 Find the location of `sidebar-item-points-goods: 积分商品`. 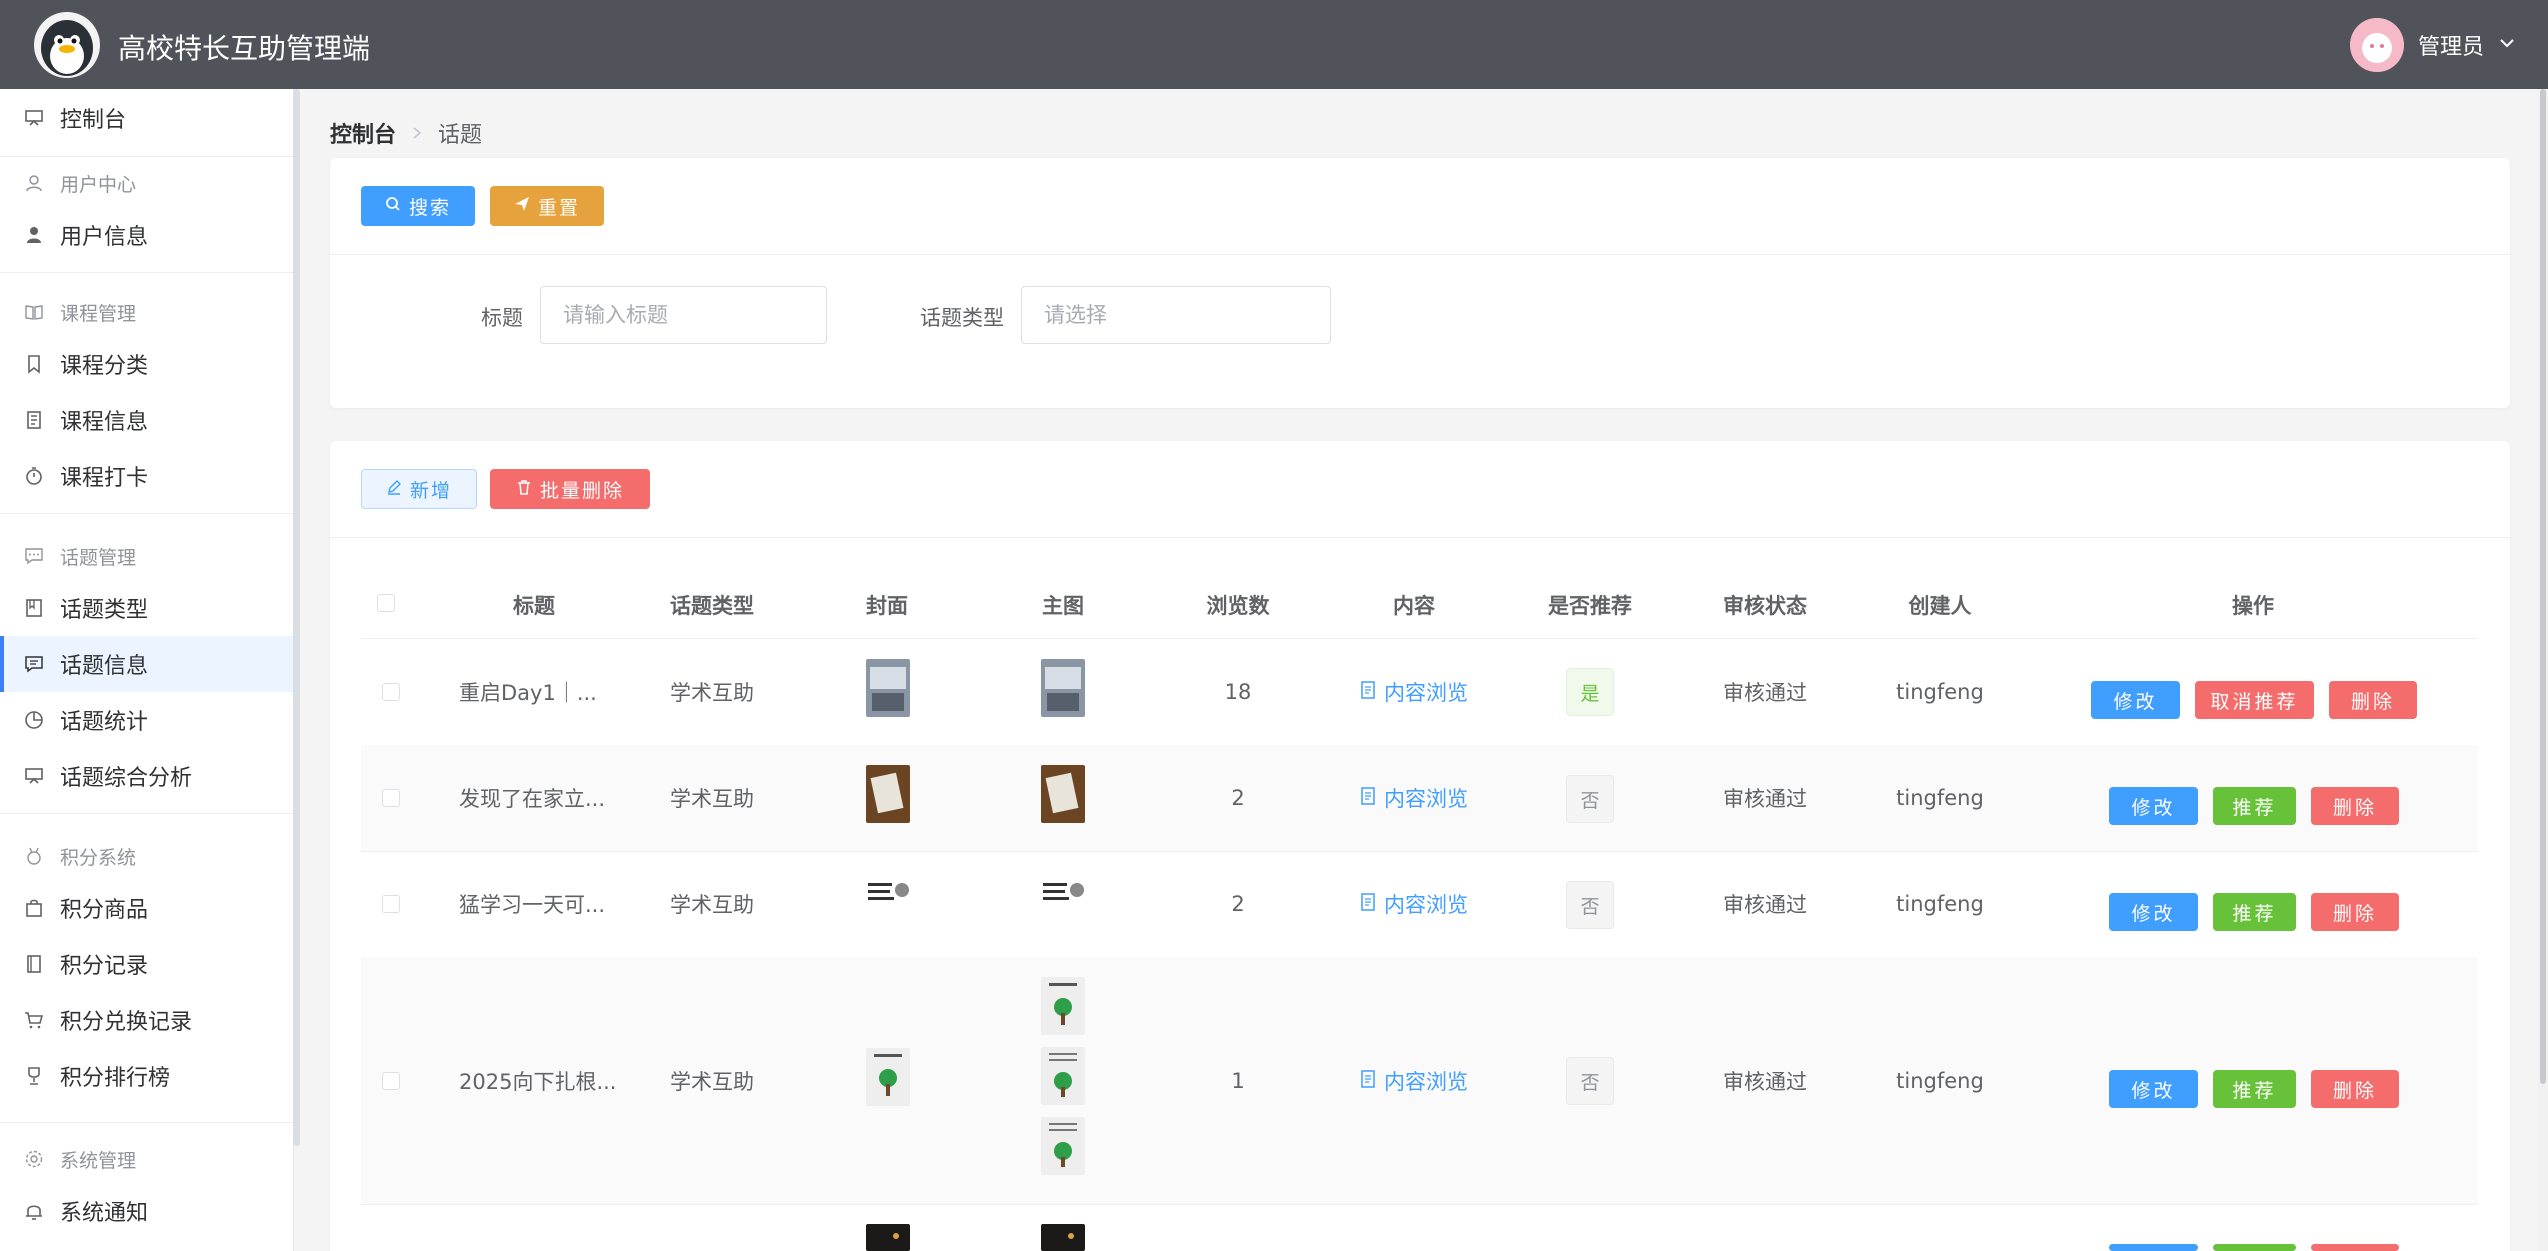

sidebar-item-points-goods: 积分商品 is located at coordinates (146, 908).